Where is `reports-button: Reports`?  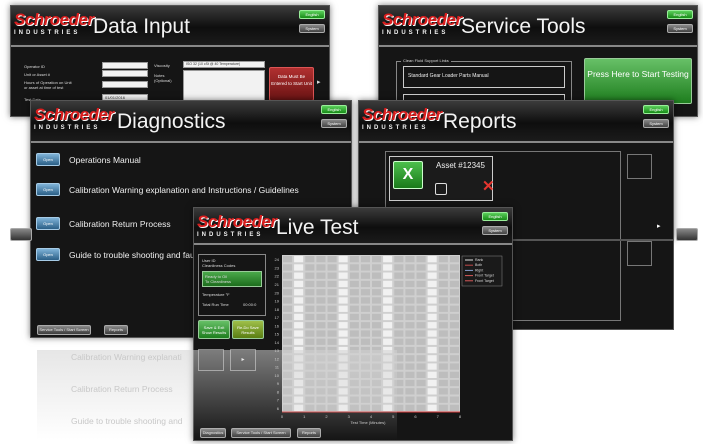 reports-button: Reports is located at coordinates (116, 330).